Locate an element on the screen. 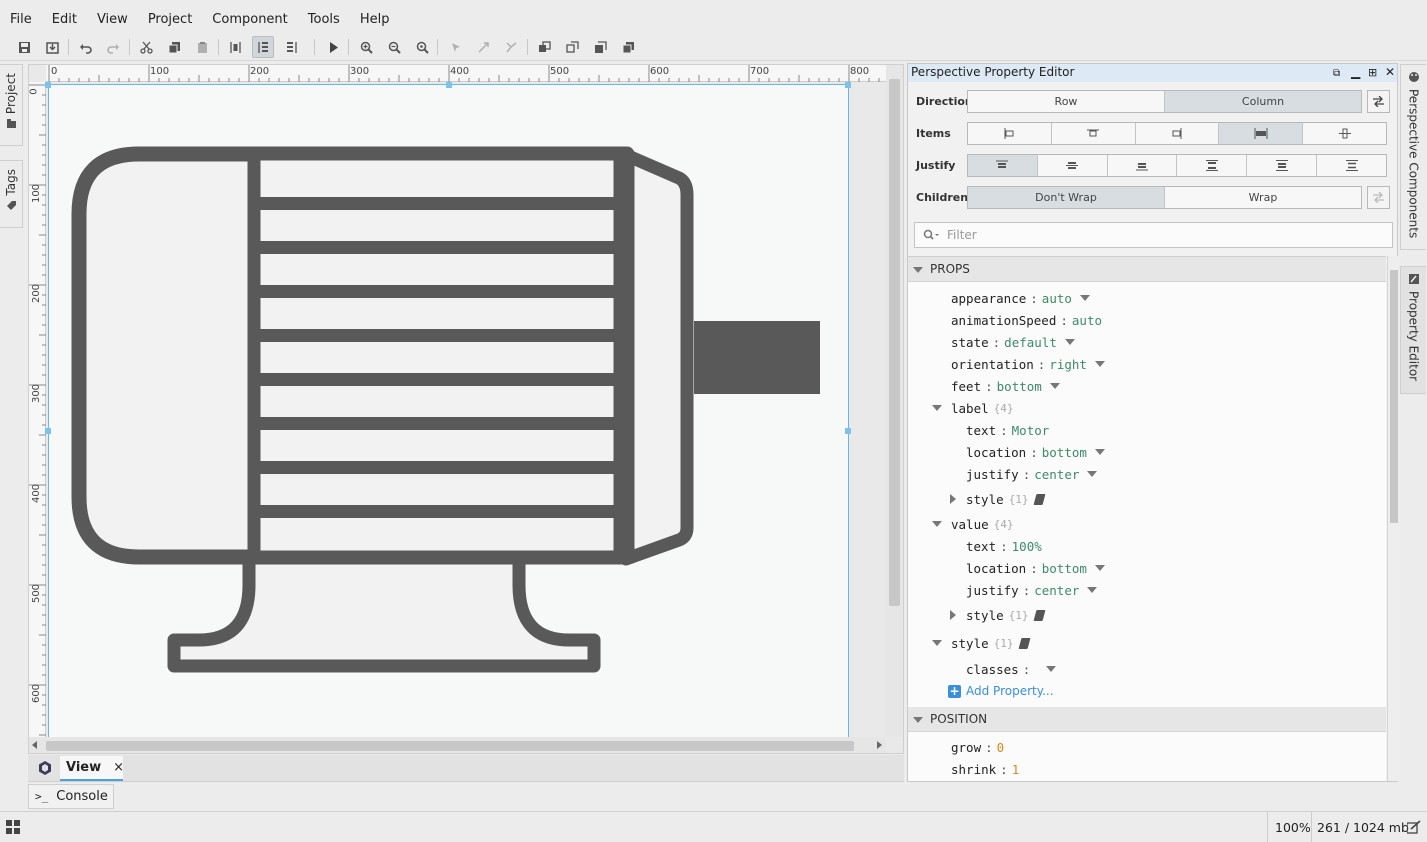  prop-value-location: location: bottom is located at coordinates (1035, 568).